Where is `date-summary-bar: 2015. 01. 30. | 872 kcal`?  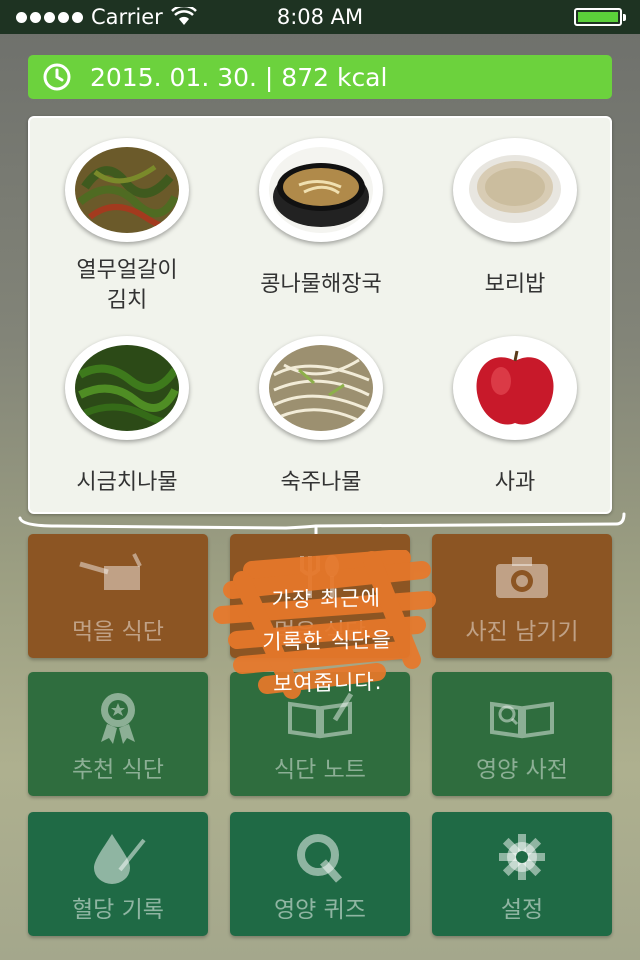
date-summary-bar: 2015. 01. 30. | 872 kcal is located at coordinates (320, 77).